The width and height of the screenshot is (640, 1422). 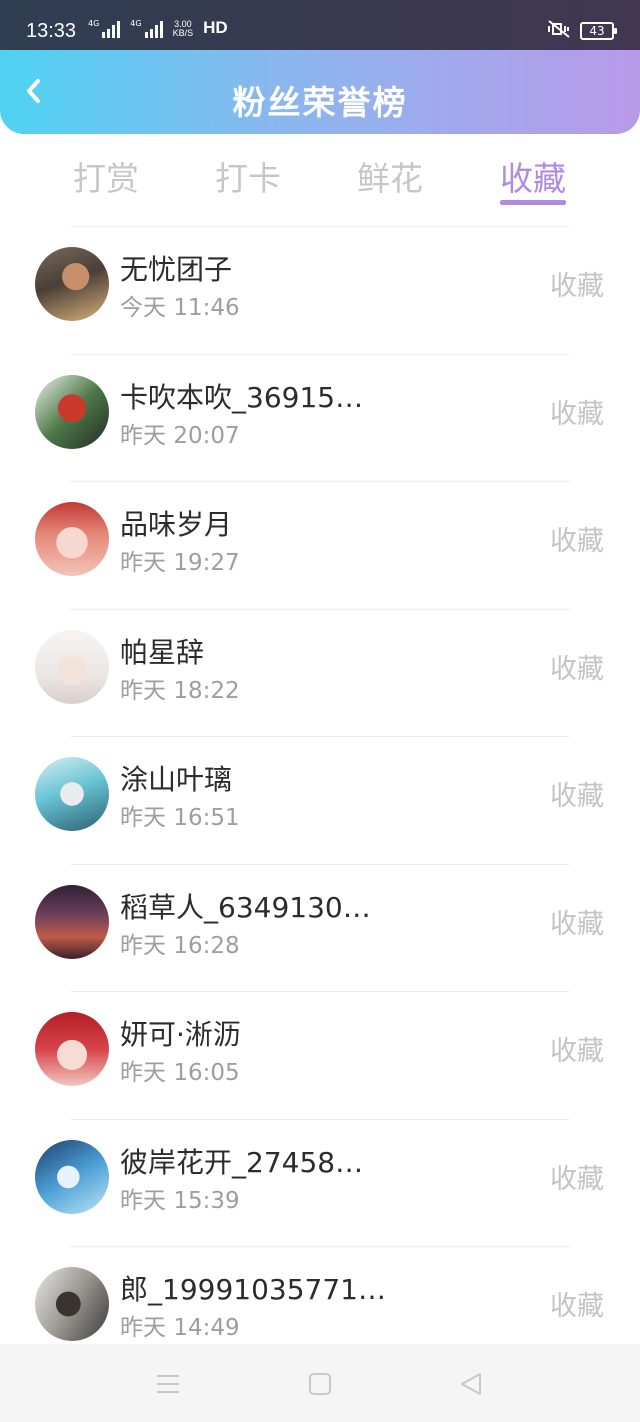 I want to click on fan-clock: 16:28, so click(x=206, y=945).